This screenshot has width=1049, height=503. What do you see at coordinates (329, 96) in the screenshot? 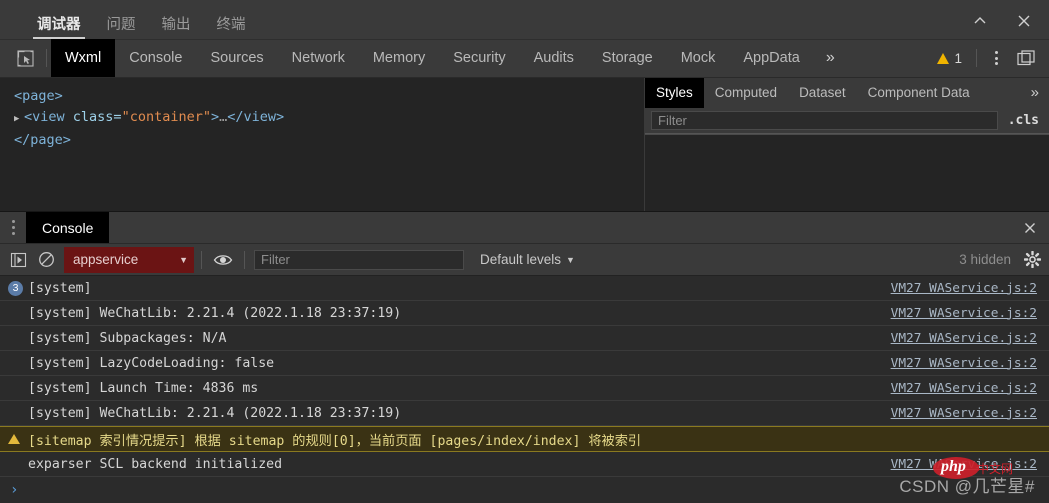
I see `wxml-line: <page>` at bounding box center [329, 96].